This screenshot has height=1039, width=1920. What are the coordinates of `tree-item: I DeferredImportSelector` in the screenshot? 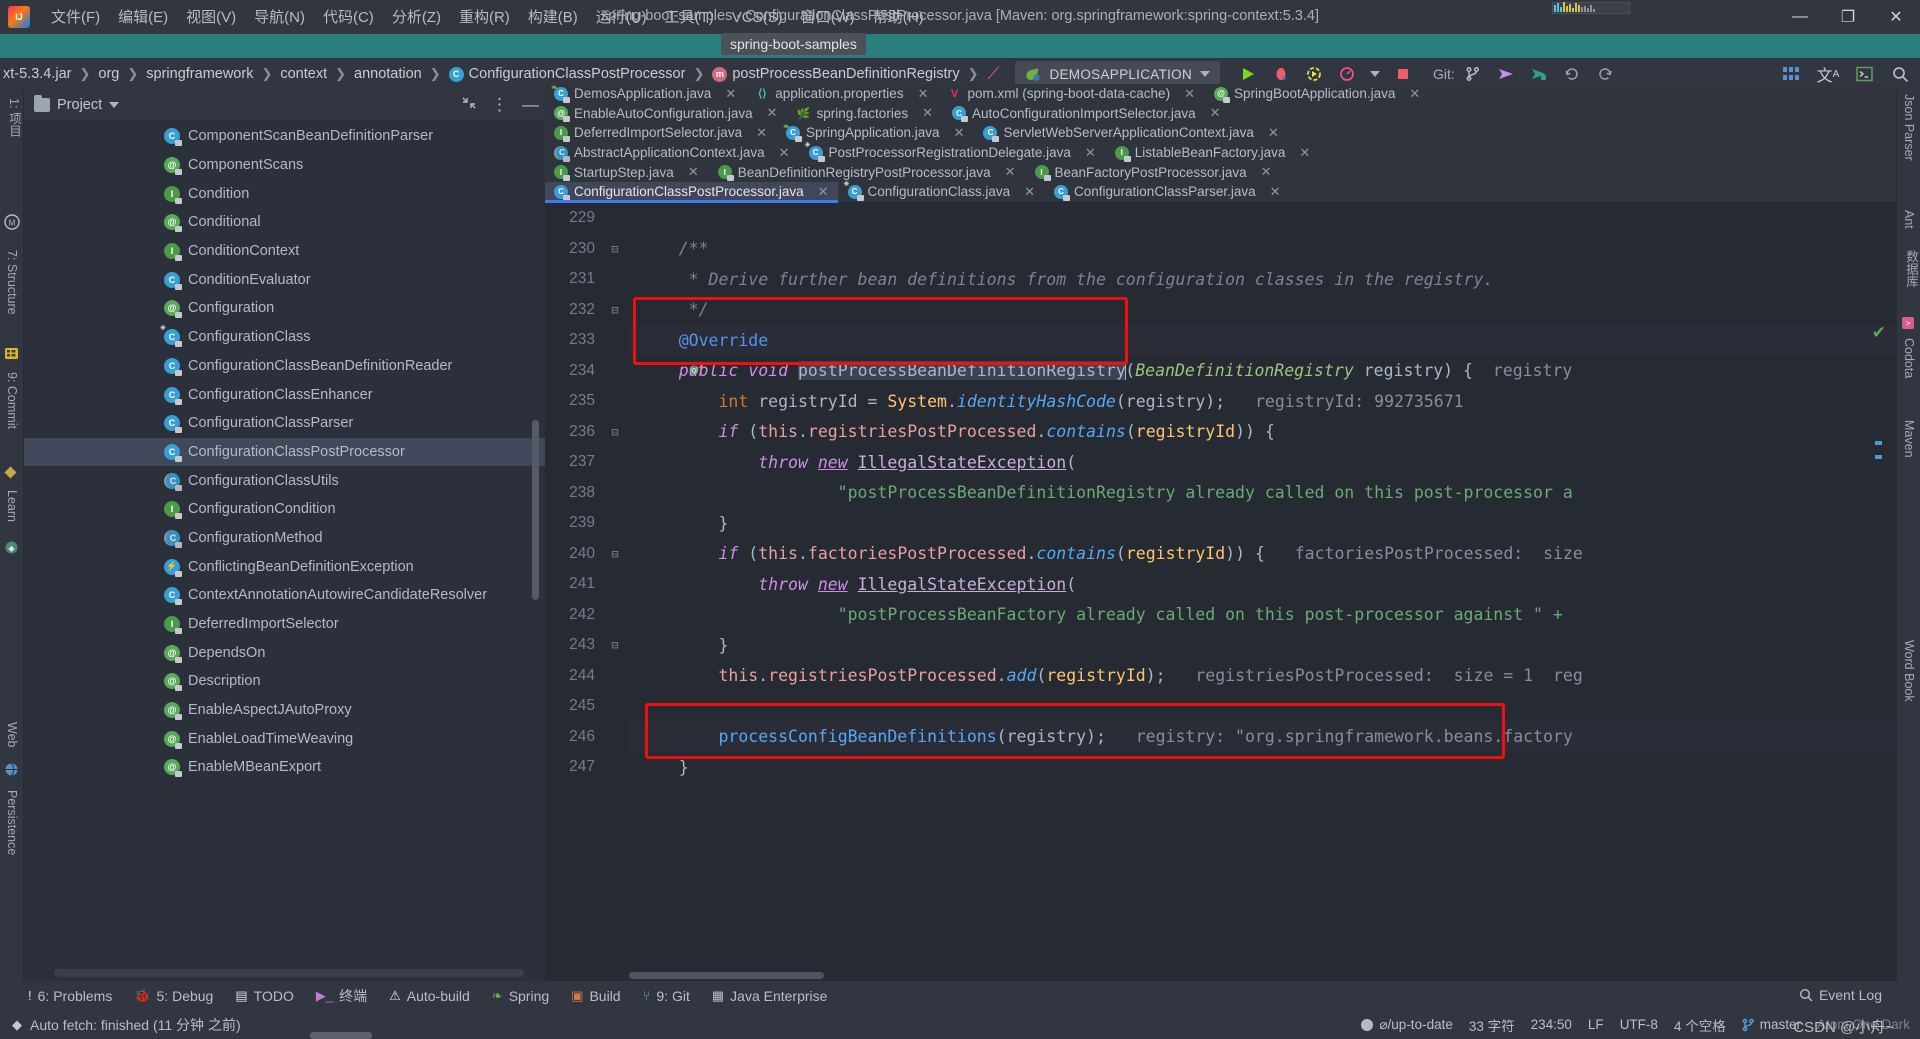 It's located at (284, 624).